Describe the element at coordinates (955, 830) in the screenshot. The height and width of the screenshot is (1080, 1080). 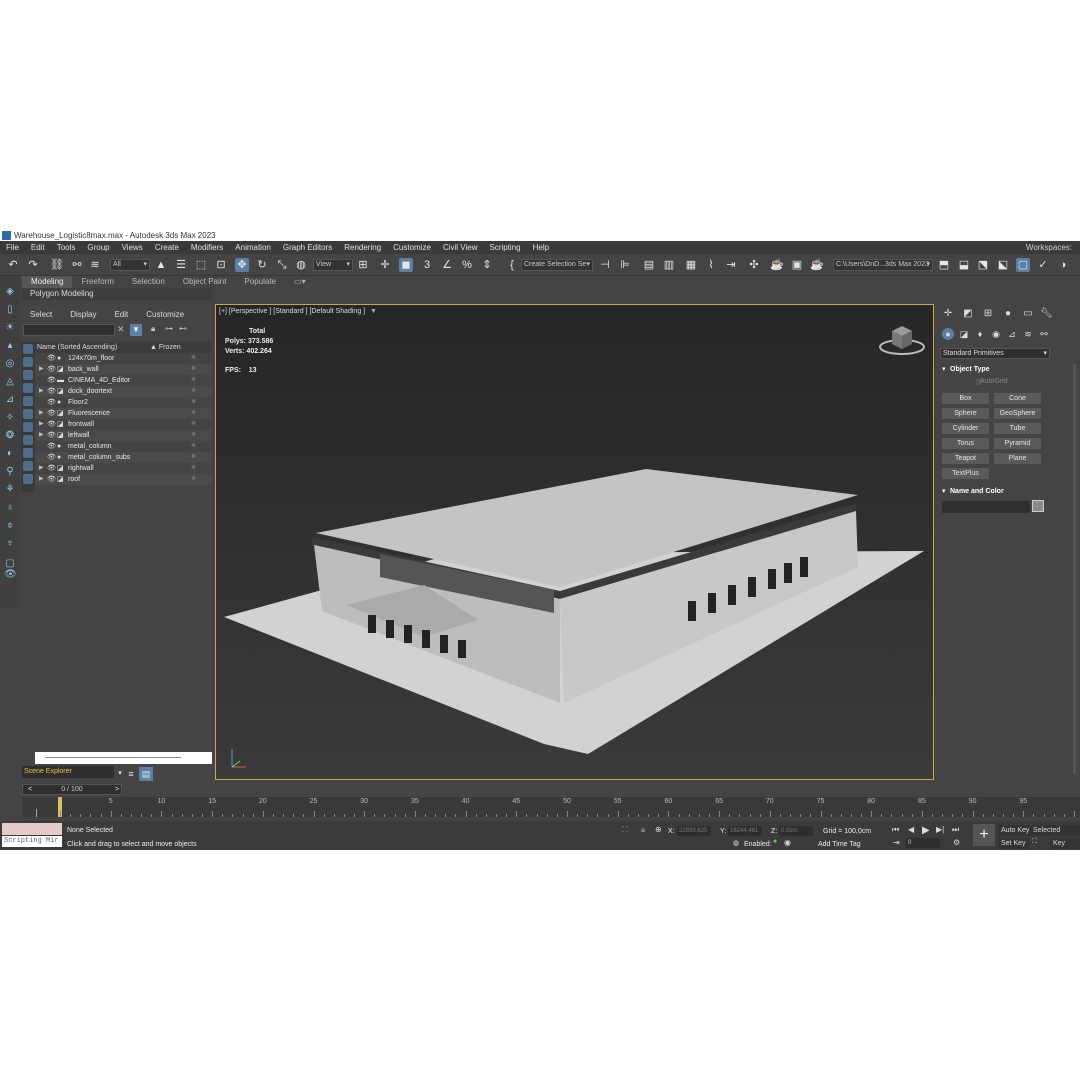
I see `goto-end-icon: ⏭` at that location.